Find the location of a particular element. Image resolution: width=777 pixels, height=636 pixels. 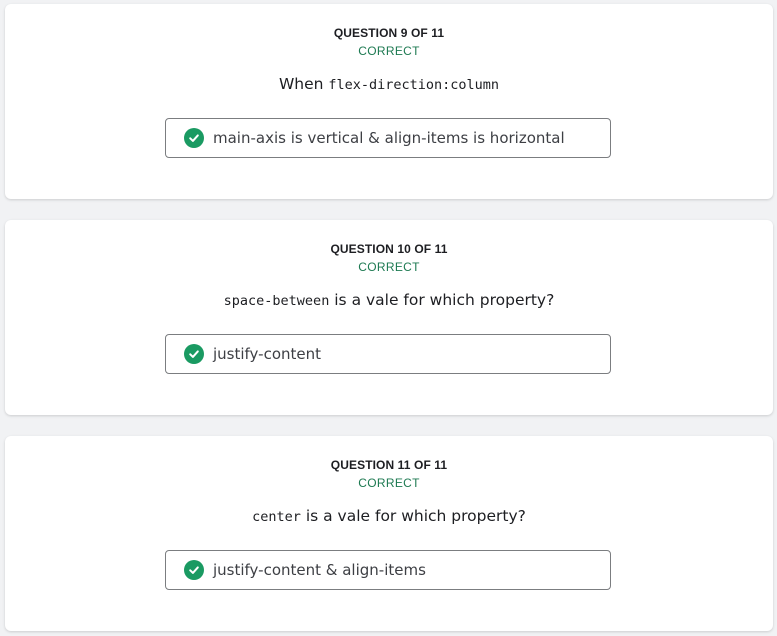

answer-text: justify-content & align-items is located at coordinates (319, 570).